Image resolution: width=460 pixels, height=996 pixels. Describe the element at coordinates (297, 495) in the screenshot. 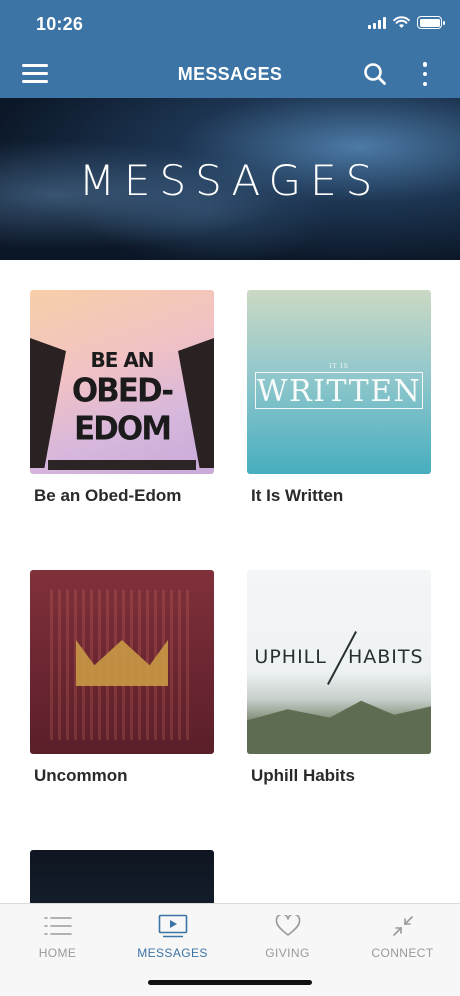

I see `series-title: It Is Written` at that location.